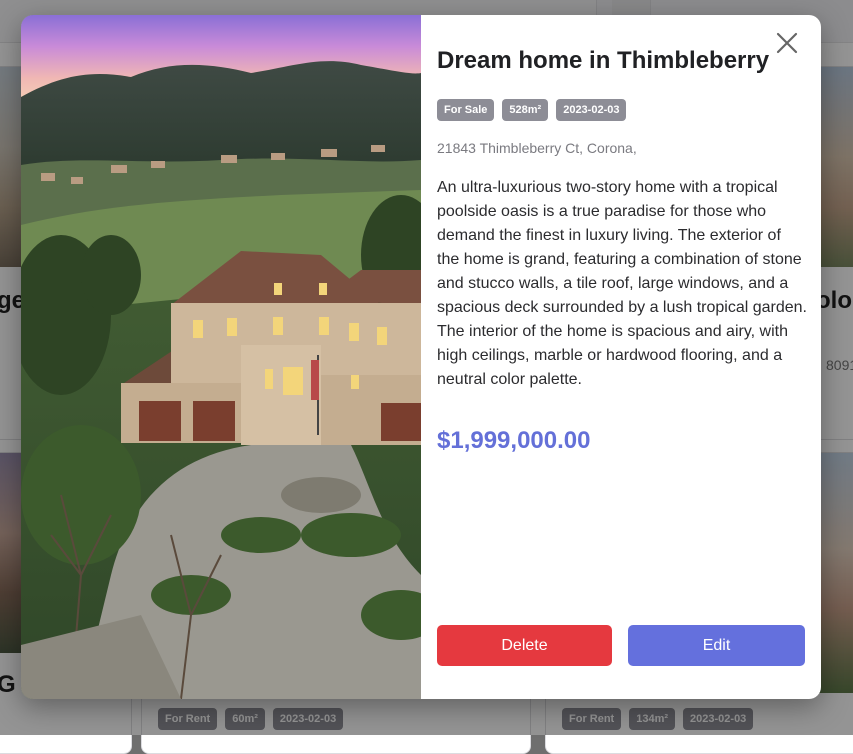 This screenshot has width=853, height=754. Describe the element at coordinates (524, 645) in the screenshot. I see `delete-button: Delete` at that location.